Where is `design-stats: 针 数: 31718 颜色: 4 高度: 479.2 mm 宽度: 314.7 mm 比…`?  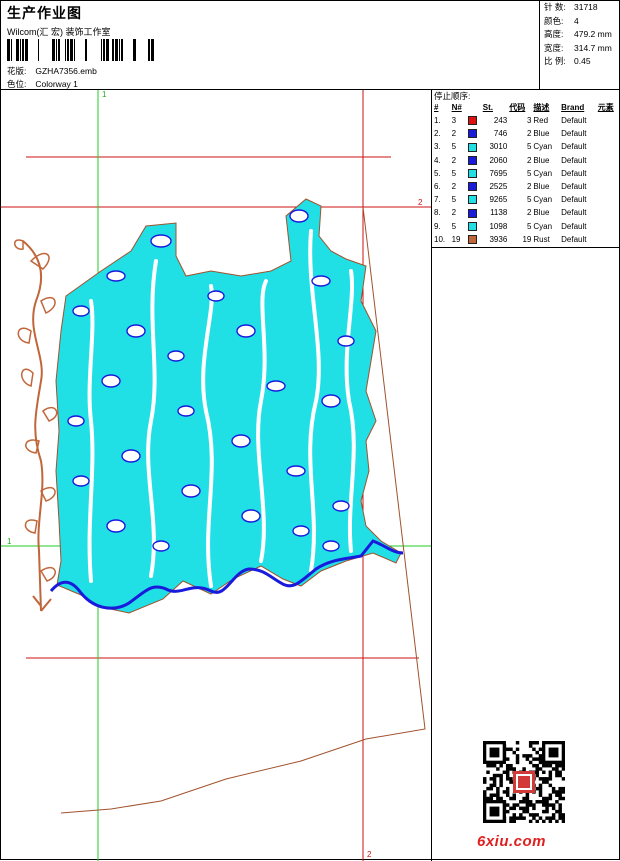 design-stats: 针 数: 31718 颜色: 4 高度: 479.2 mm 宽度: 314.7 mm 比… is located at coordinates (579, 45).